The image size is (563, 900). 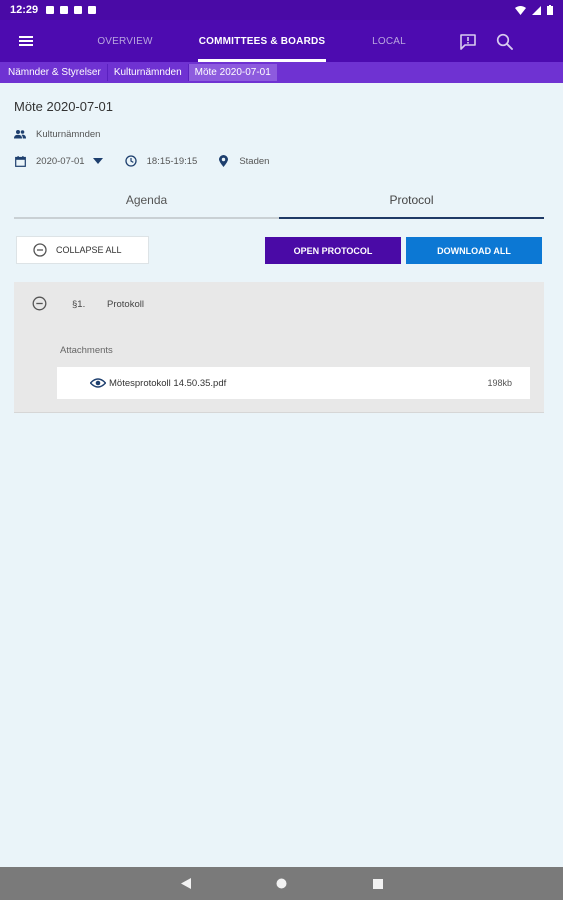 What do you see at coordinates (146, 201) in the screenshot?
I see `tab-agenda: Agenda` at bounding box center [146, 201].